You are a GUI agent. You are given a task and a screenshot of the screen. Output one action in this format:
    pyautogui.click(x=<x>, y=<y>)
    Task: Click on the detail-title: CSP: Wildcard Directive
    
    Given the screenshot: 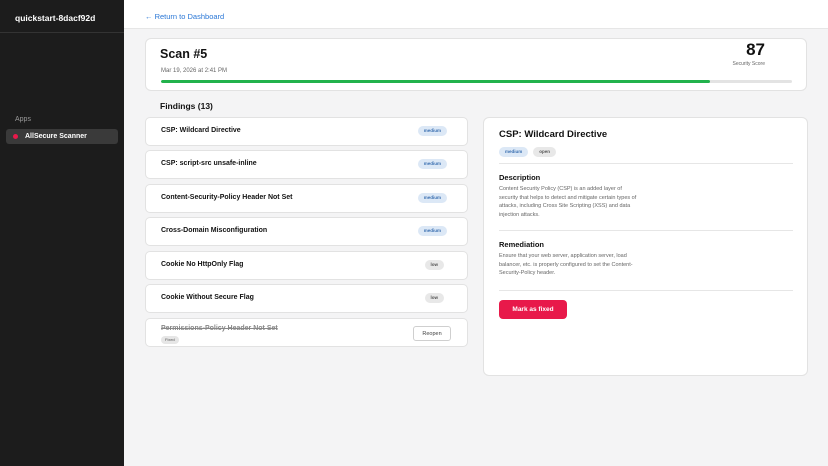 What is the action you would take?
    pyautogui.click(x=553, y=134)
    